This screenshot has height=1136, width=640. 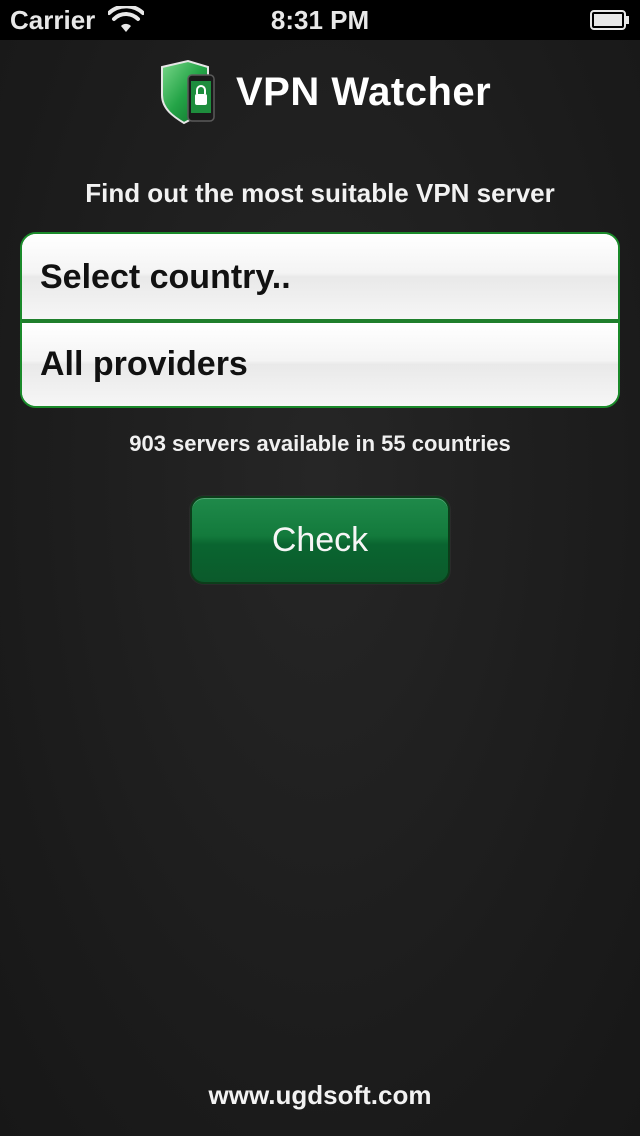 I want to click on provider-selector: All providers, so click(x=320, y=364).